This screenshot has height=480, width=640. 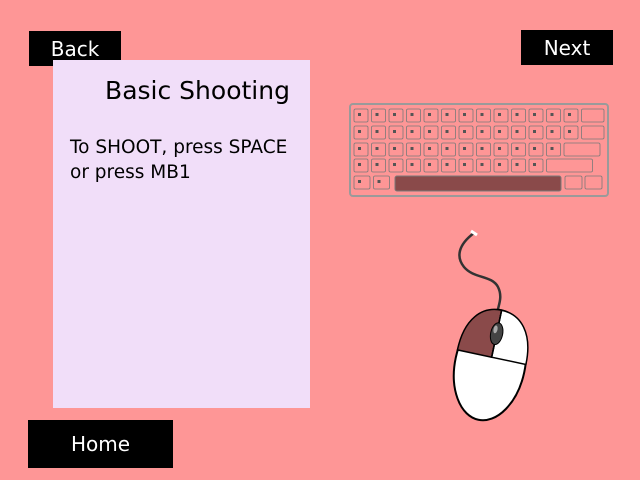 What do you see at coordinates (197, 90) in the screenshot?
I see `panel-title: Basic Shooting` at bounding box center [197, 90].